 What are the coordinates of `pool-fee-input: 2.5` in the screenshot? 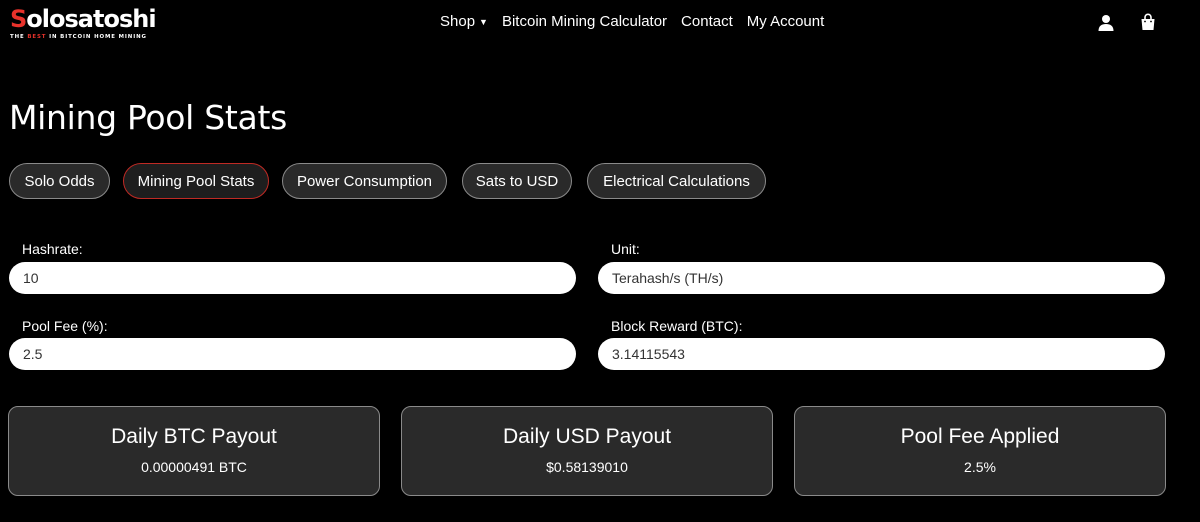 It's located at (292, 354).